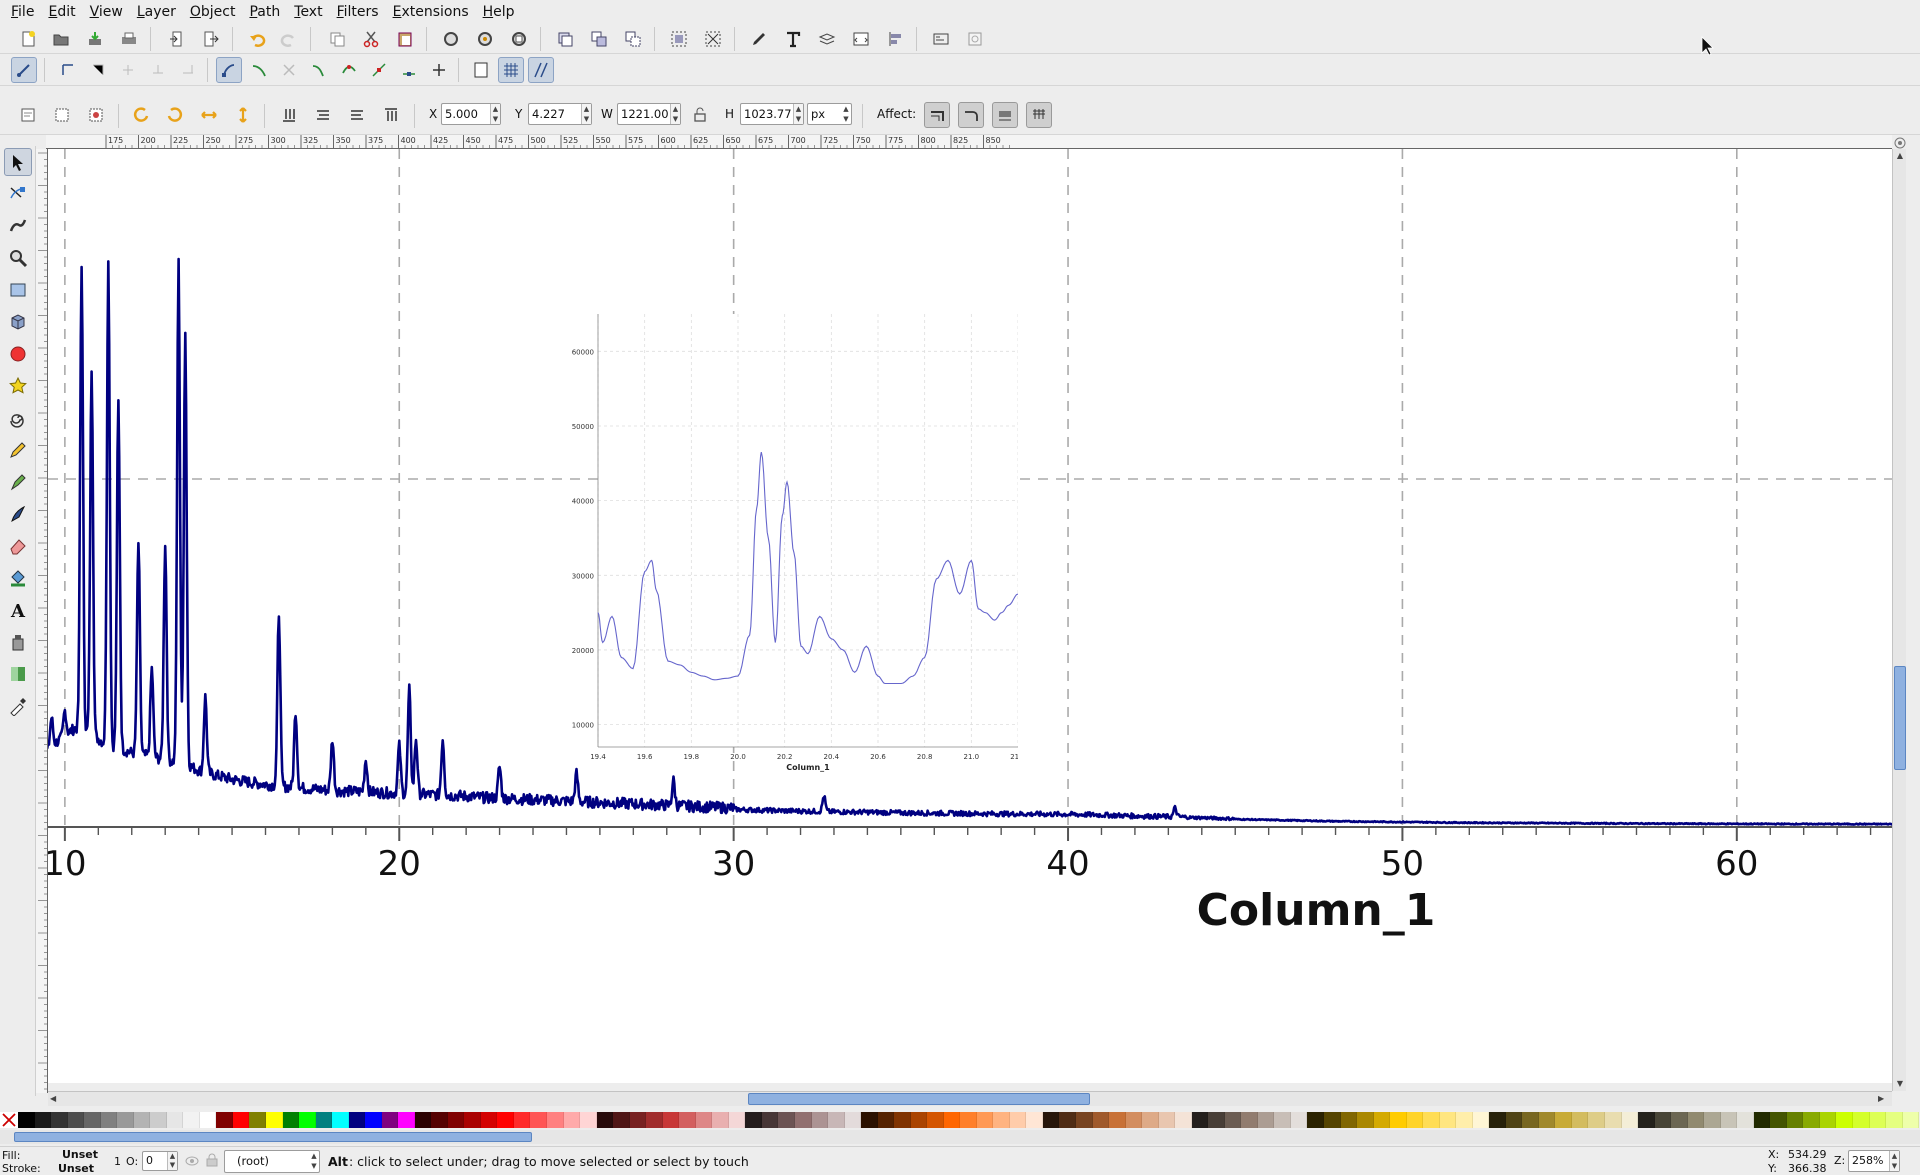 The height and width of the screenshot is (1175, 1920). What do you see at coordinates (18, 354) in the screenshot?
I see `ellipse-tool` at bounding box center [18, 354].